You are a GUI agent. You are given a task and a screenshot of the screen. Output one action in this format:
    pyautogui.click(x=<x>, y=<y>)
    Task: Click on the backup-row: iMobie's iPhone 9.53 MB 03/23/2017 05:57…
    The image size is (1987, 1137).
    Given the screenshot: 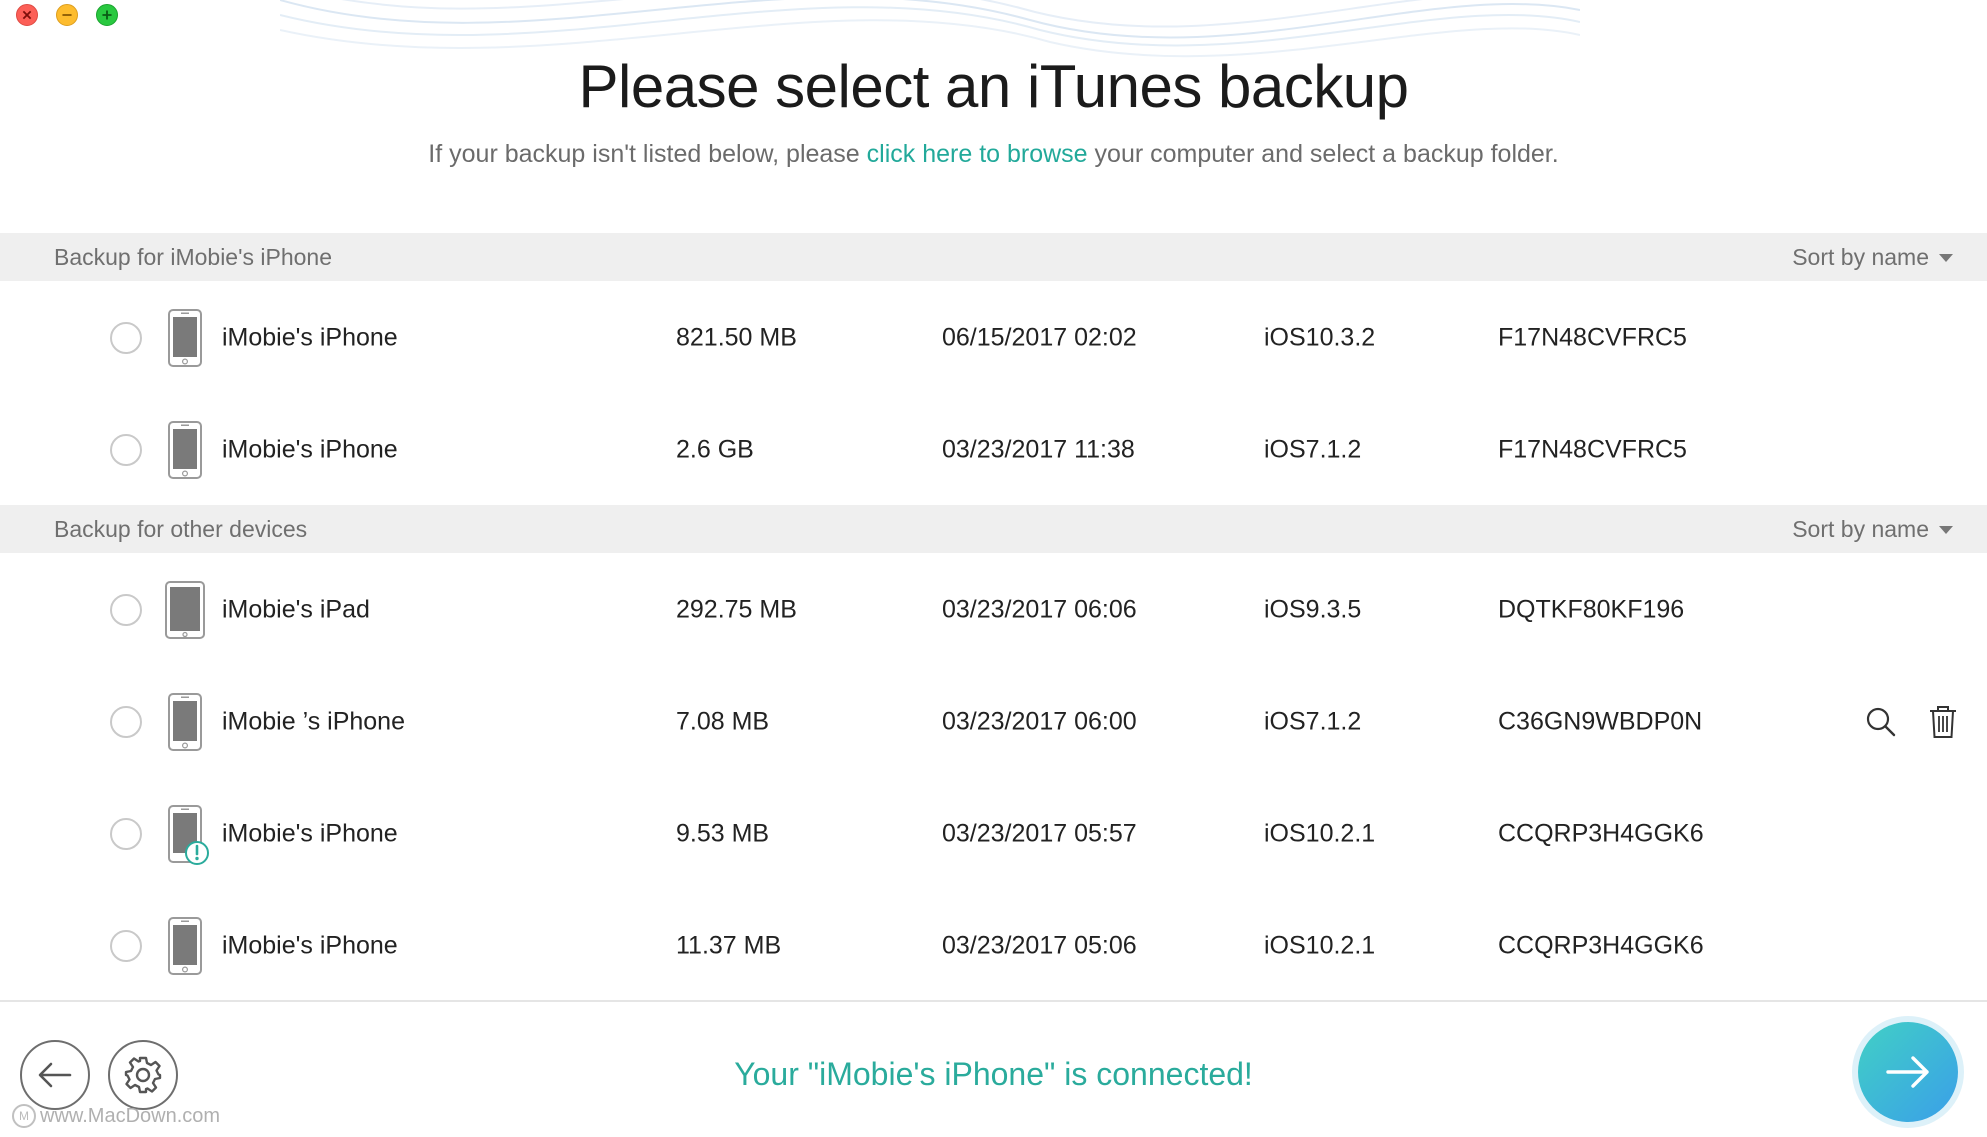 What is the action you would take?
    pyautogui.click(x=993, y=834)
    